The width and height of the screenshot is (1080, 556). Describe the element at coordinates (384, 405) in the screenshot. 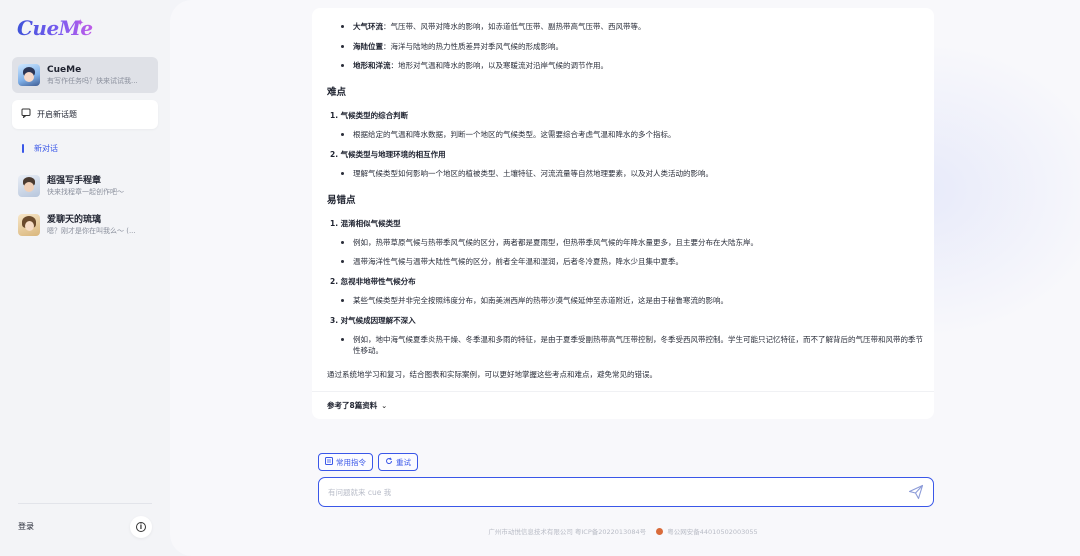

I see `chevron-down-icon: ⌄` at that location.